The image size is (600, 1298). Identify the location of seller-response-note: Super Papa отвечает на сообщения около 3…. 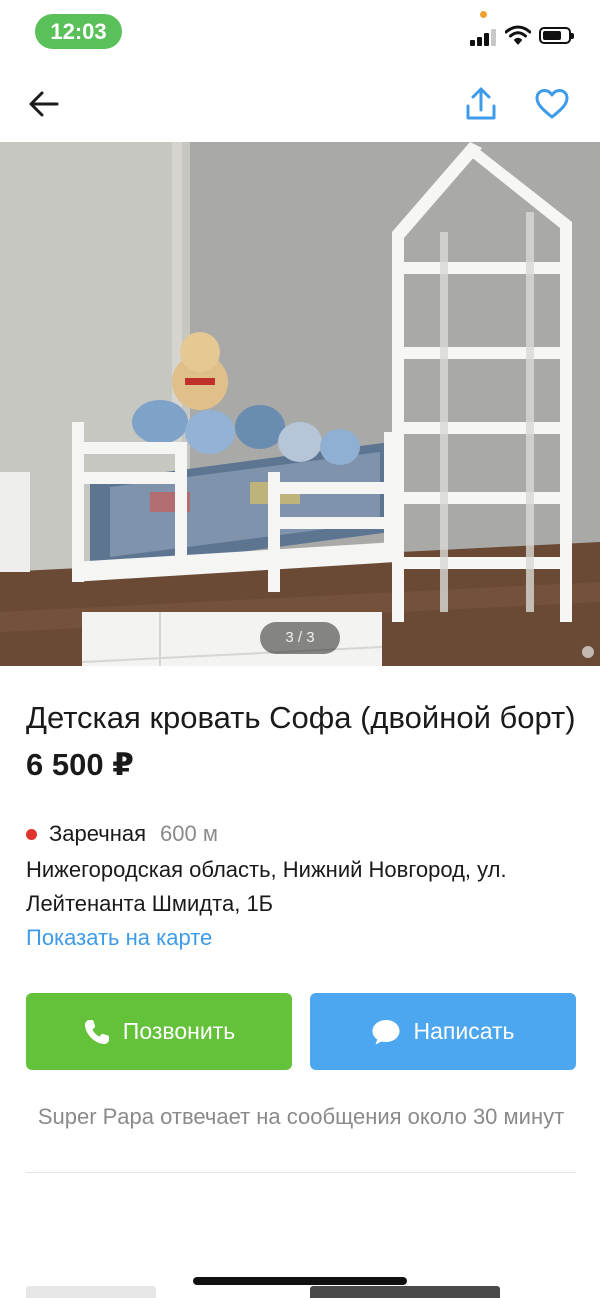
(301, 1116).